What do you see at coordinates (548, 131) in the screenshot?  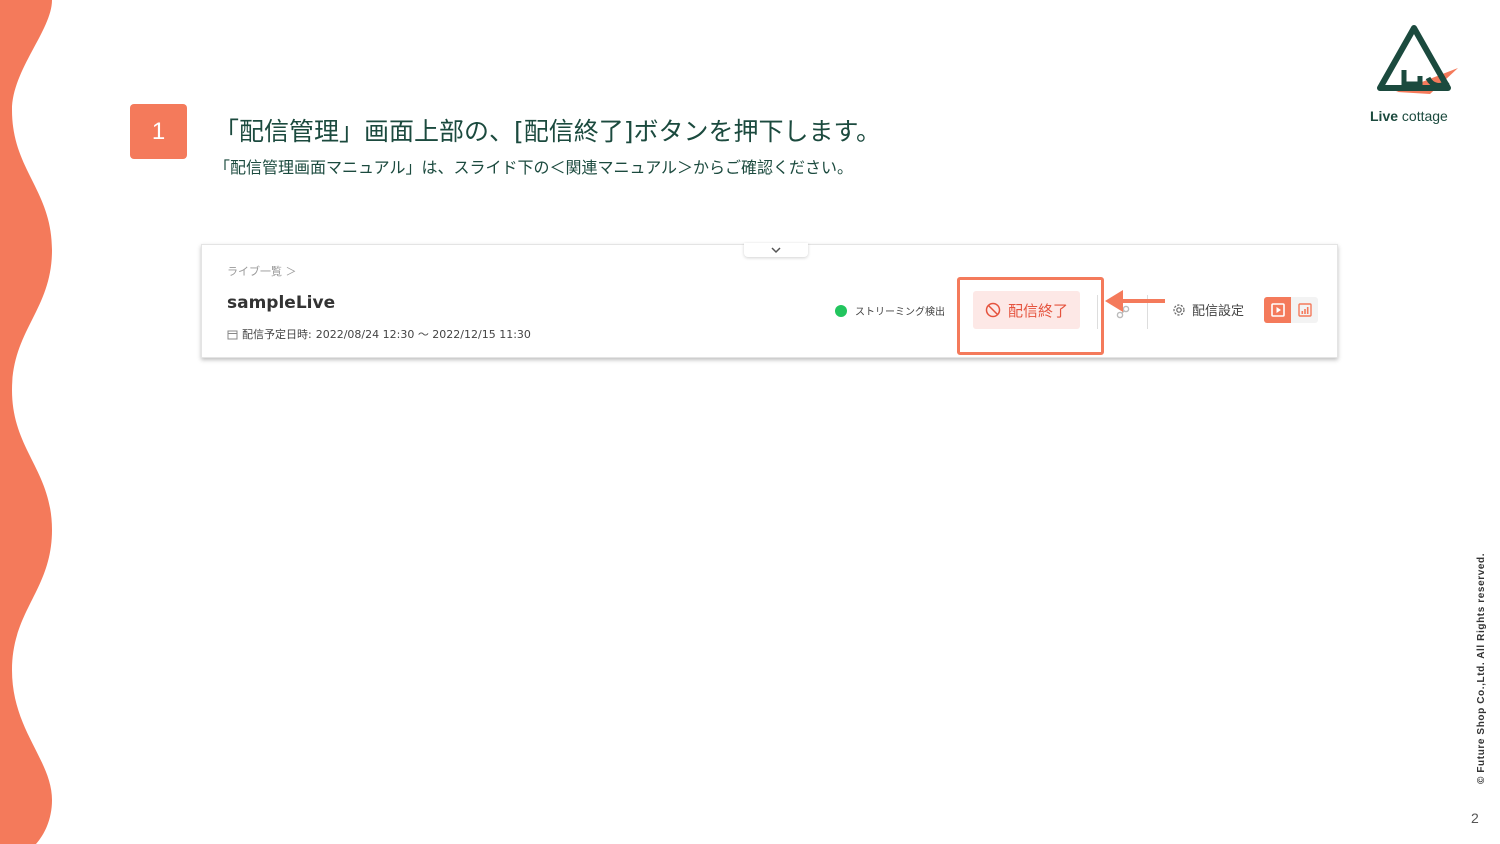 I see `slide-title: 「配信管理」画面上部の、[配信終了]ボタンを押下します。` at bounding box center [548, 131].